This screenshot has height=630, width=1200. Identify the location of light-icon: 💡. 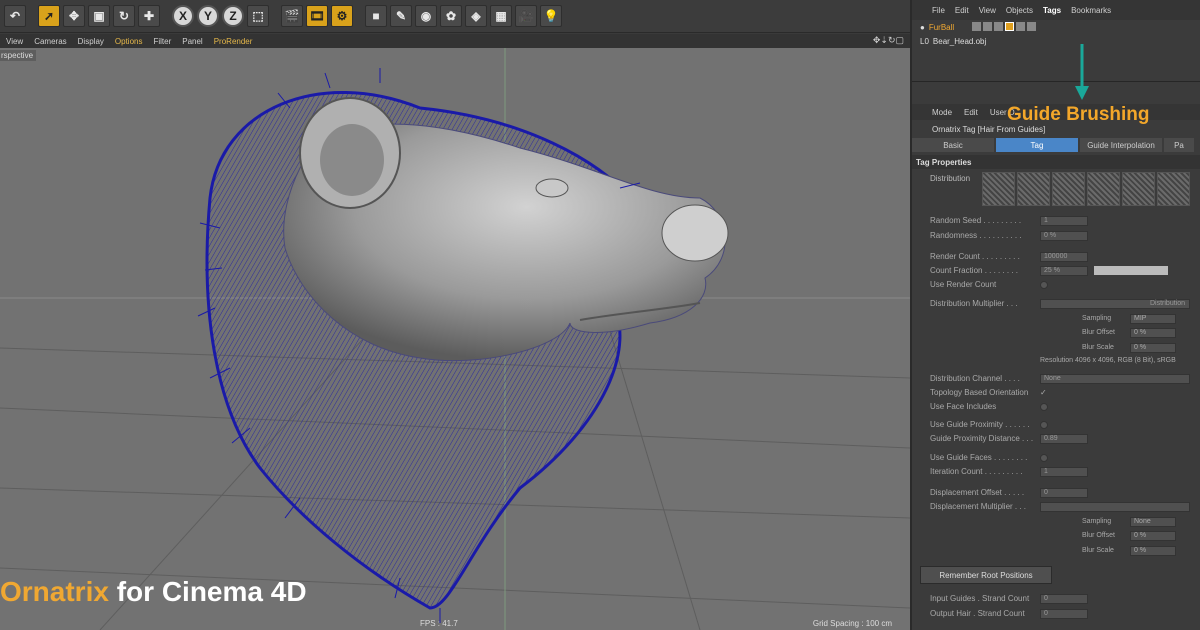
(551, 16).